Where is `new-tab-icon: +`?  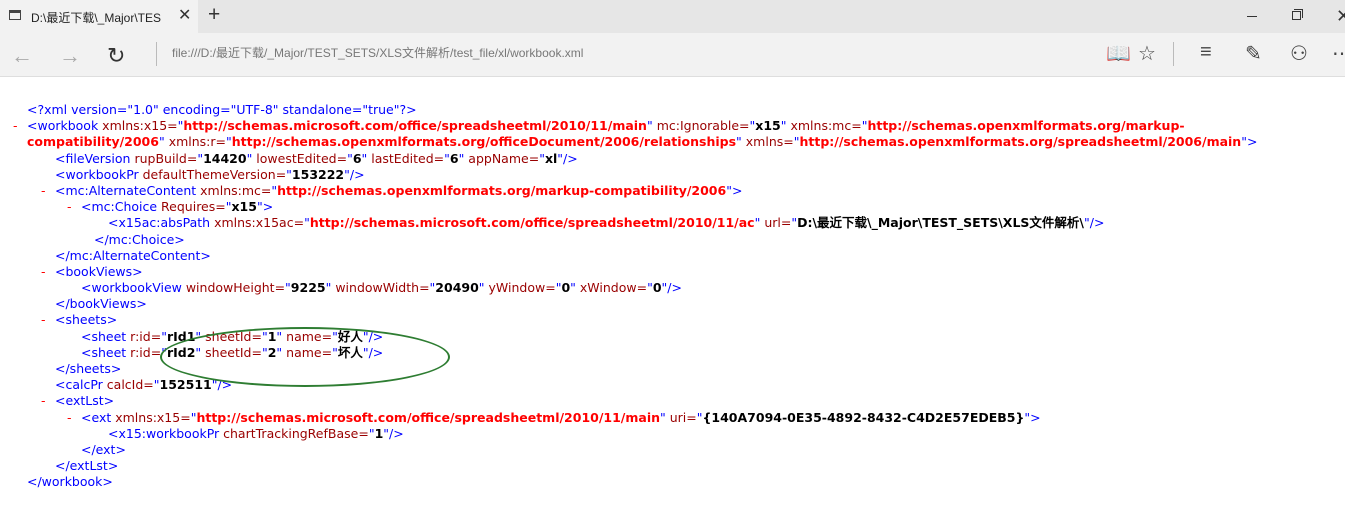
new-tab-icon: + is located at coordinates (214, 15).